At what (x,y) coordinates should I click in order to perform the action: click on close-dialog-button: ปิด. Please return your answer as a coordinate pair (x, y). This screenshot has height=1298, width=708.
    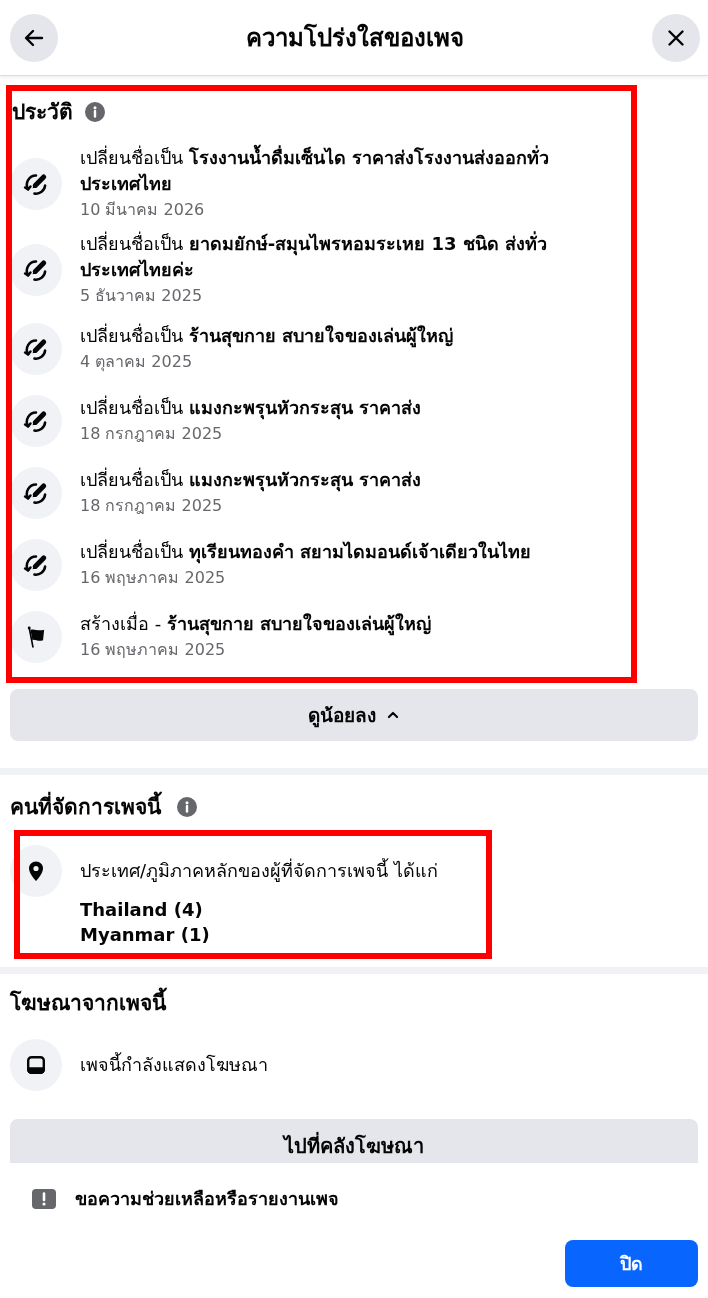
    Looking at the image, I should click on (631, 1263).